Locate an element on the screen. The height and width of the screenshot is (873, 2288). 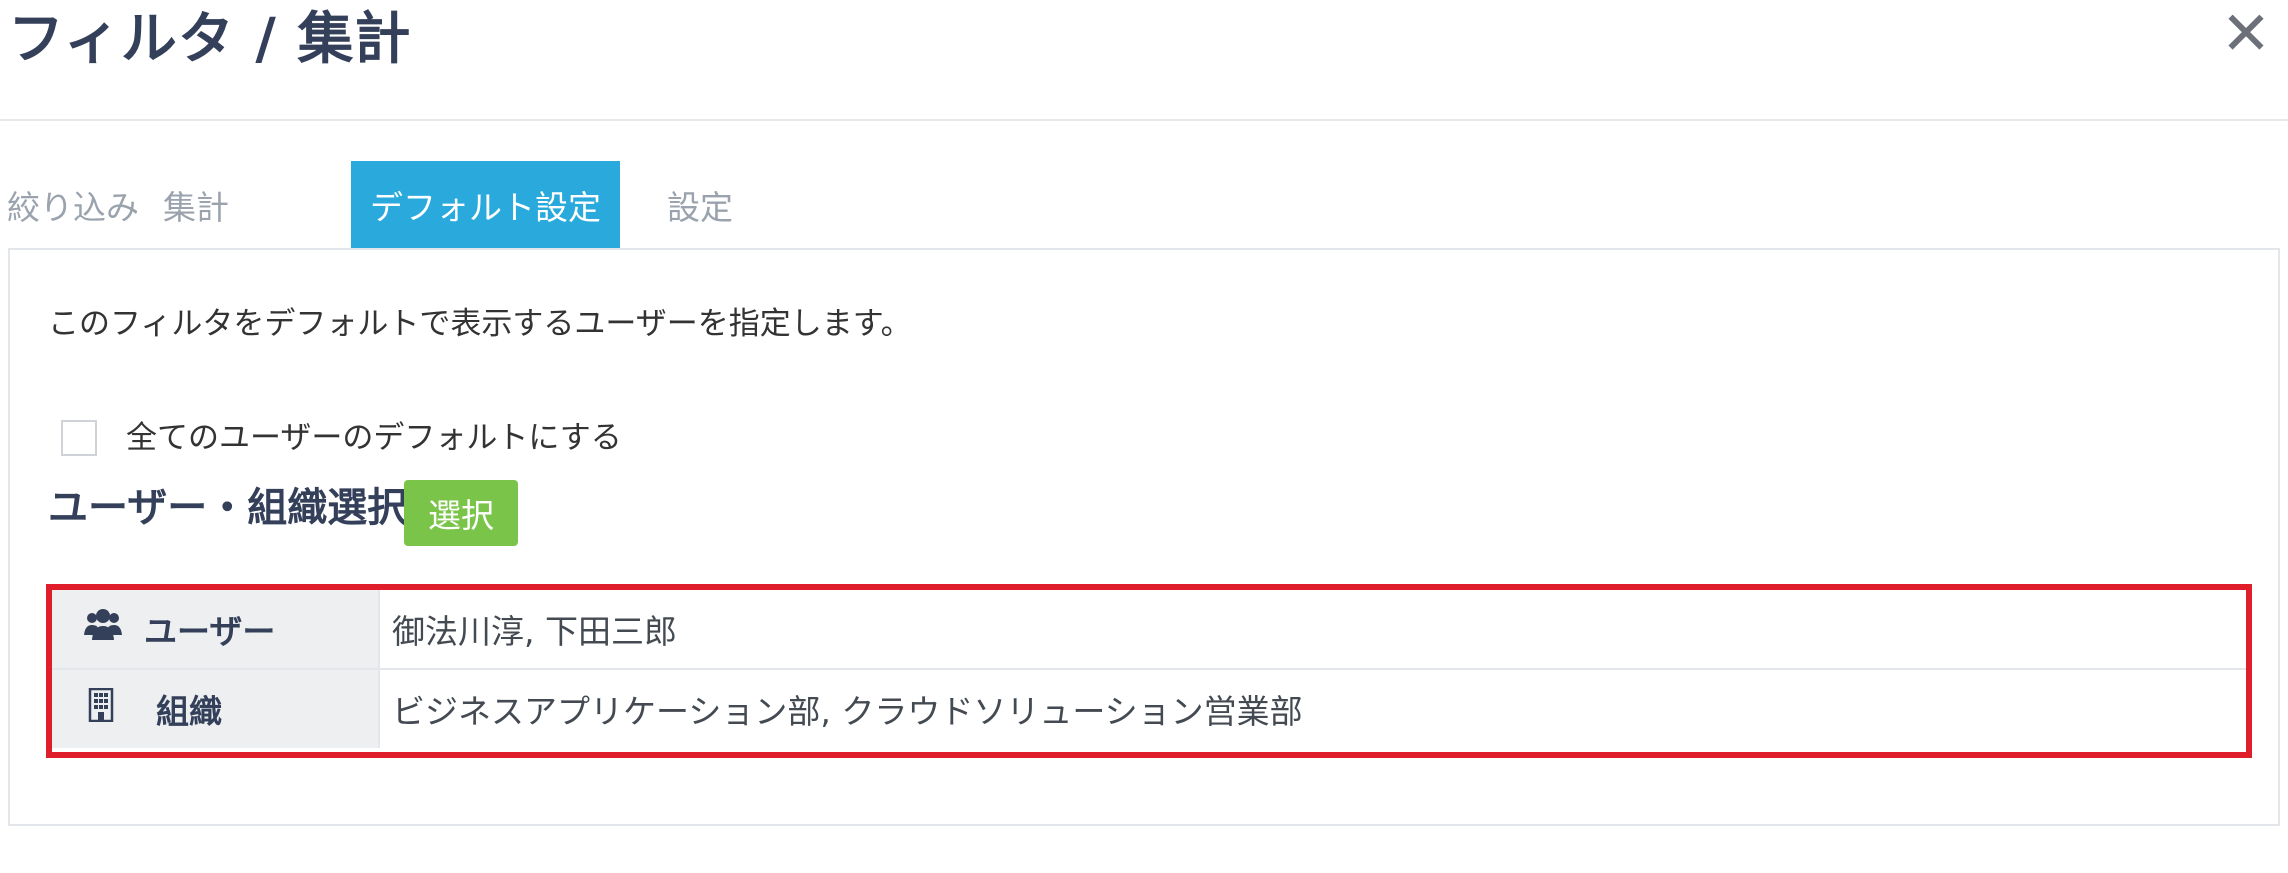
table-row-organizations: 組織 ビジネスアプリケーション部, クラウドソリューション営業部 is located at coordinates (1149, 708).